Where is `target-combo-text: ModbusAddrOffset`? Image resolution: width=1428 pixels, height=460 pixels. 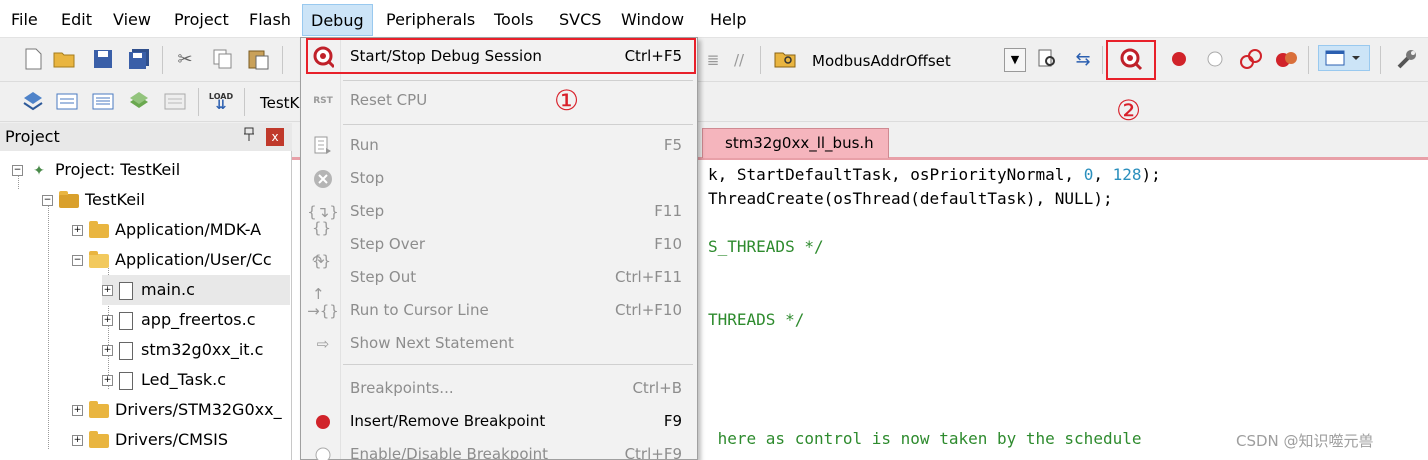 target-combo-text: ModbusAddrOffset is located at coordinates (881, 61).